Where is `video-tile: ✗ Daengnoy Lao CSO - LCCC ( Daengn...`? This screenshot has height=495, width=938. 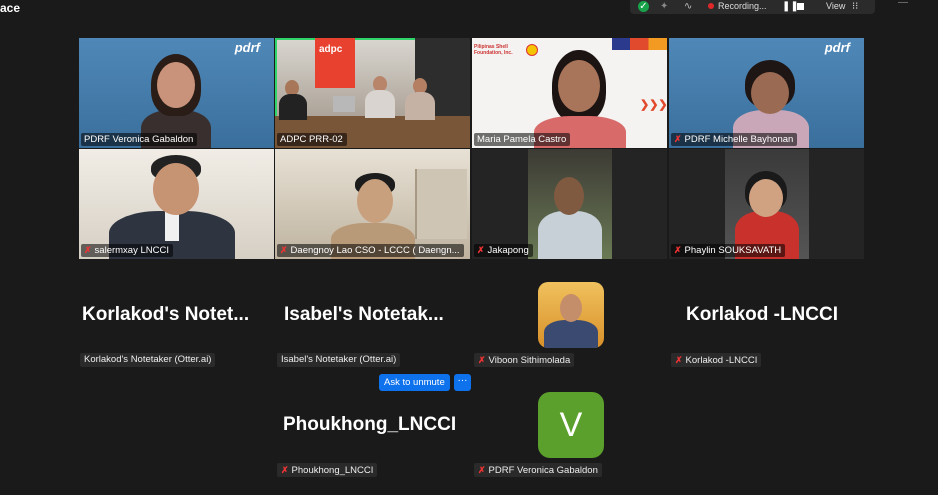 video-tile: ✗ Daengnoy Lao CSO - LCCC ( Daengn... is located at coordinates (372, 204).